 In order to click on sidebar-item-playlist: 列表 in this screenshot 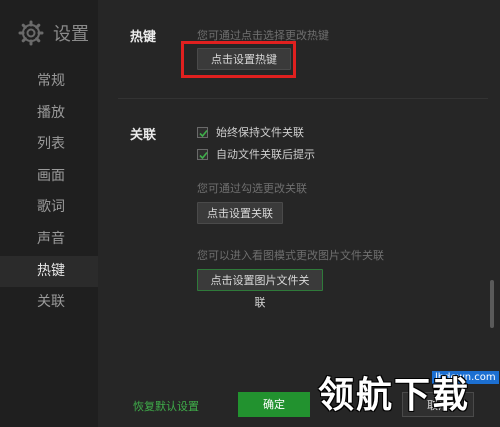, I will do `click(49, 145)`.